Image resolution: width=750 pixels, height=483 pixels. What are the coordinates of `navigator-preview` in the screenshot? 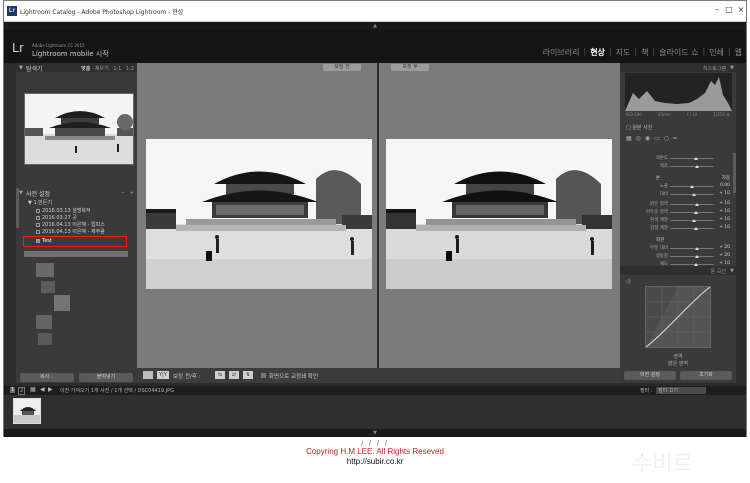 It's located at (79, 129).